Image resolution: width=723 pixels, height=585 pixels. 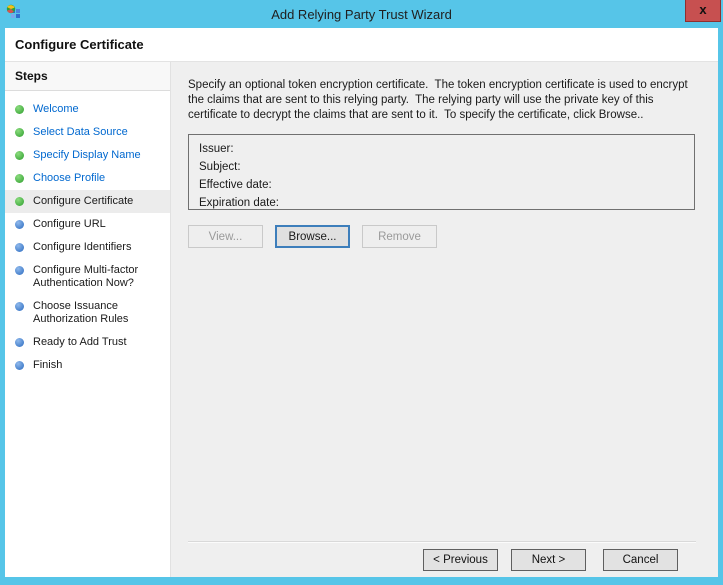 What do you see at coordinates (640, 560) in the screenshot?
I see `cancel-button: Cancel` at bounding box center [640, 560].